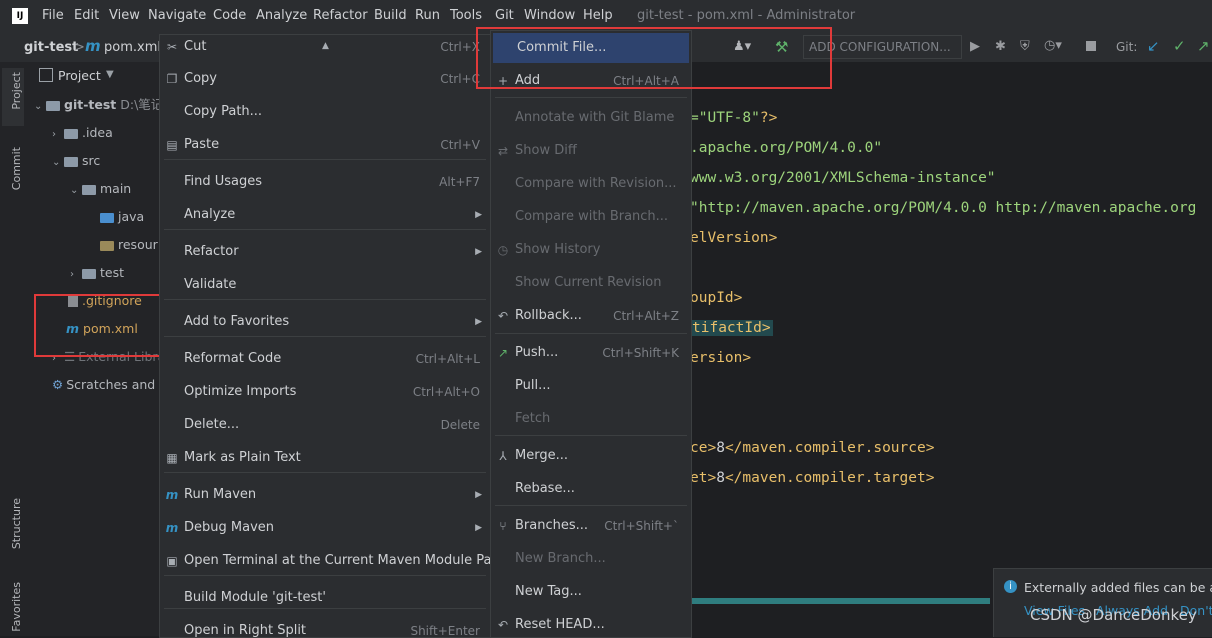 The height and width of the screenshot is (638, 1212). What do you see at coordinates (591, 151) in the screenshot?
I see `git-menu-item-show-diff: ⇄ Show Diff` at bounding box center [591, 151].